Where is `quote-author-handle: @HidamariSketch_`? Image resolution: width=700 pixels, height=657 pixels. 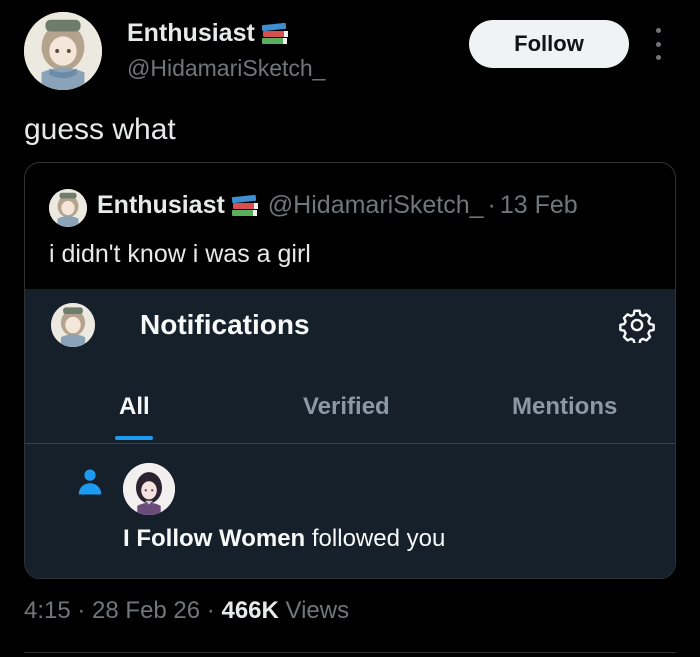 quote-author-handle: @HidamariSketch_ is located at coordinates (376, 205).